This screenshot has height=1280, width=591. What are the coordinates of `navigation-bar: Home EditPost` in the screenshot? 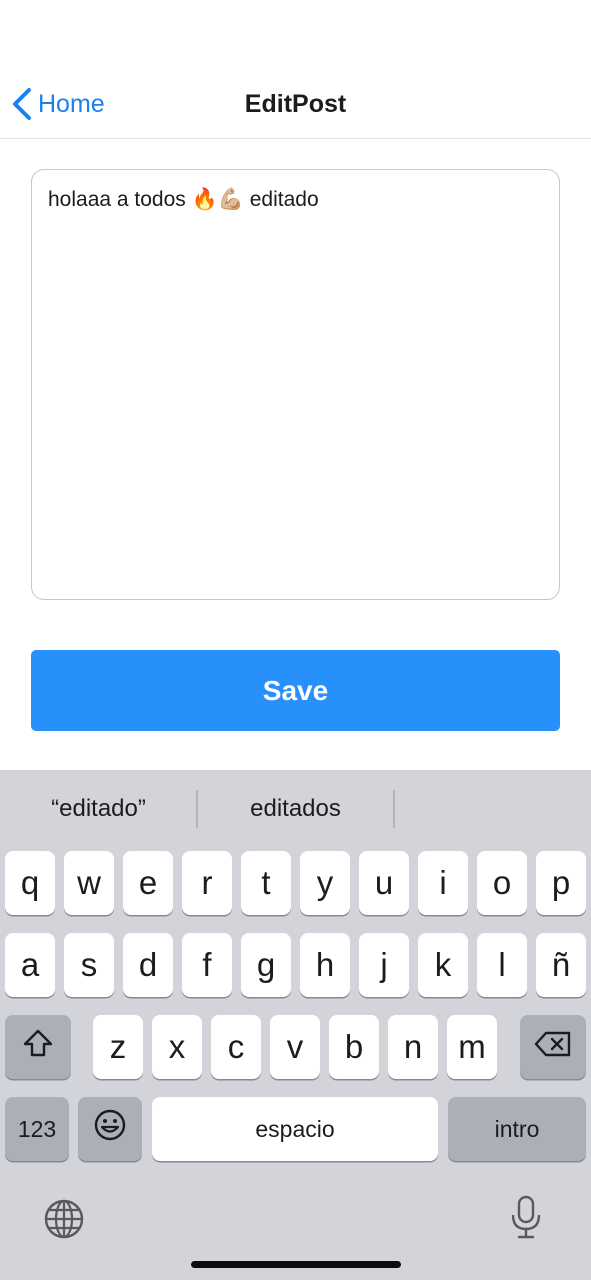 It's located at (295, 104).